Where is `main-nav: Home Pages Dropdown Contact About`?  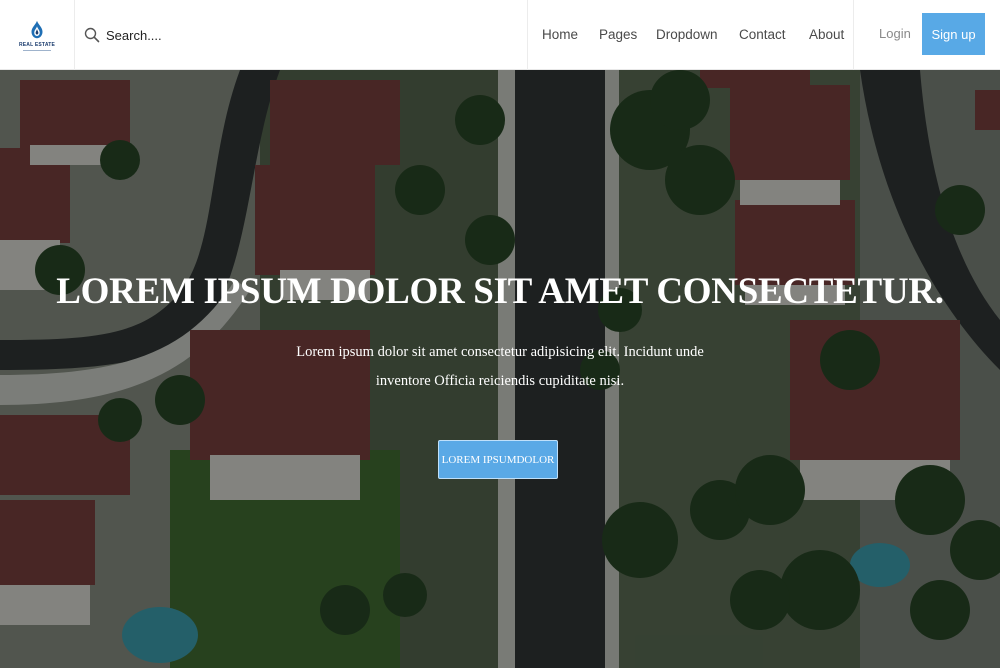 main-nav: Home Pages Dropdown Contact About is located at coordinates (691, 35).